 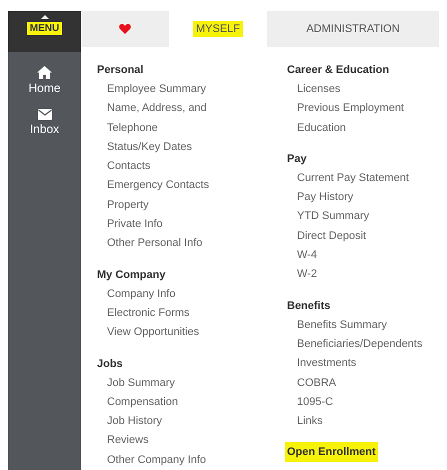 What do you see at coordinates (321, 128) in the screenshot?
I see `menu-link: Education` at bounding box center [321, 128].